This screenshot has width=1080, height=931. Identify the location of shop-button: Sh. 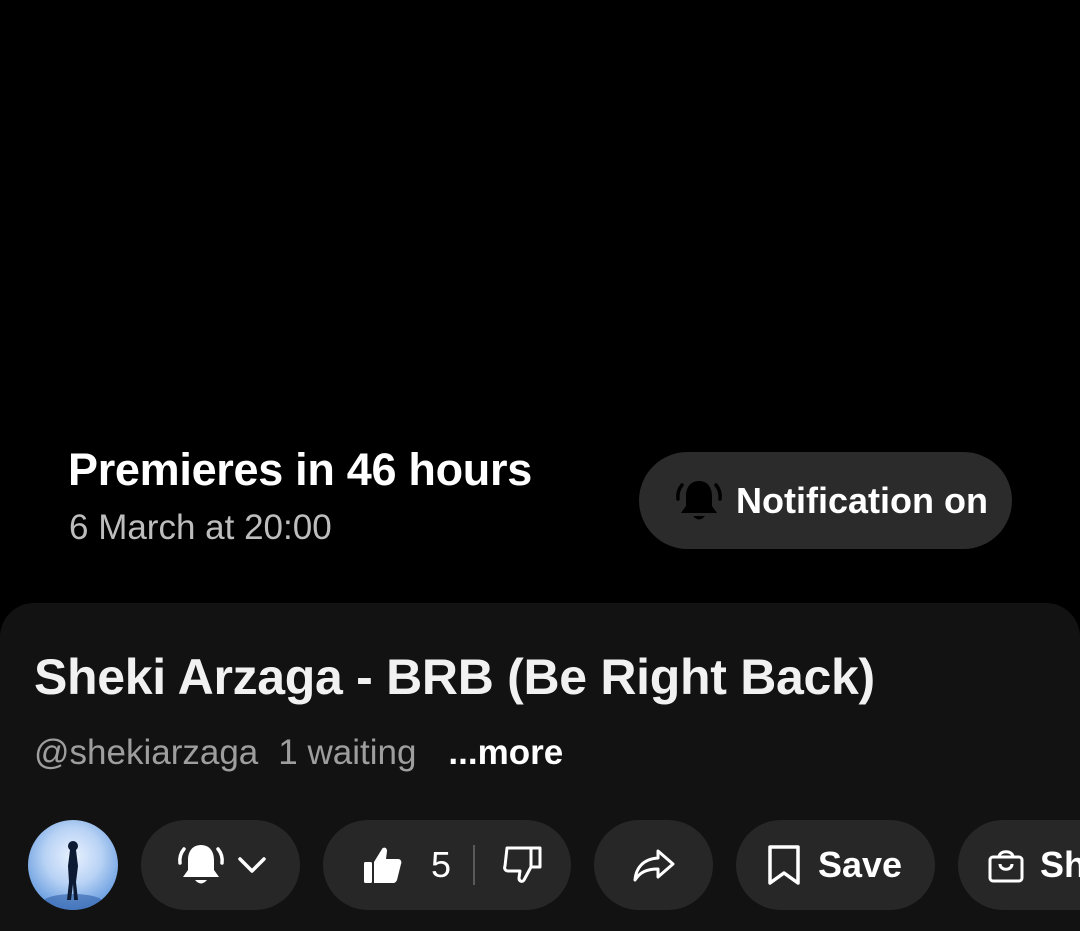
(1019, 865).